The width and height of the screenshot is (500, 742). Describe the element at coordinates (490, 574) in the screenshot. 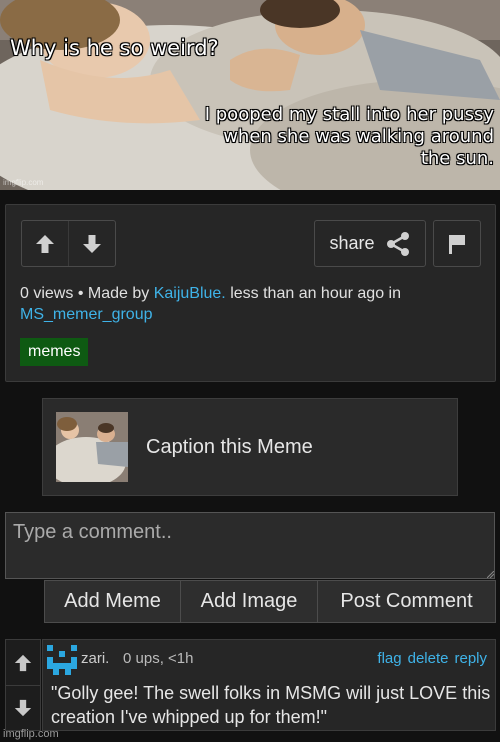

I see `resize-grip-icon` at that location.